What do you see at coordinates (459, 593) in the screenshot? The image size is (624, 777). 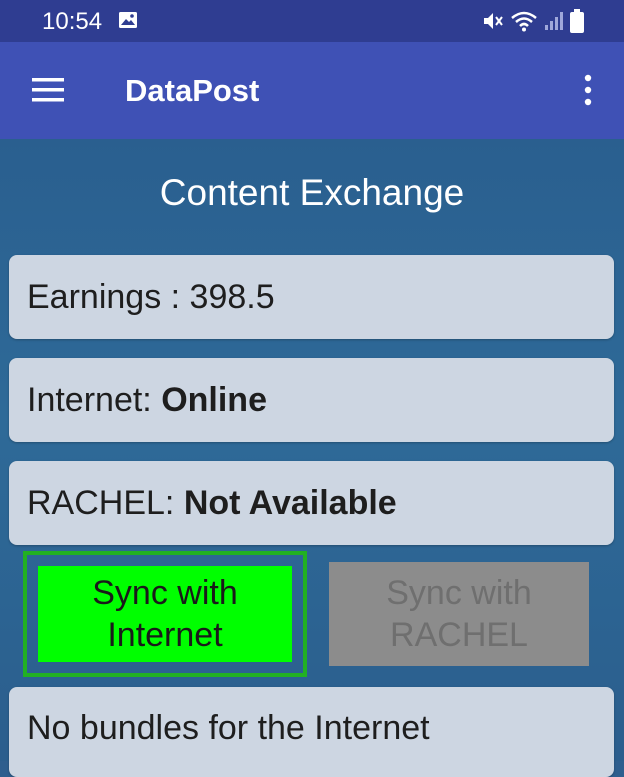 I see `sync-rachel-label-line1: Sync with` at bounding box center [459, 593].